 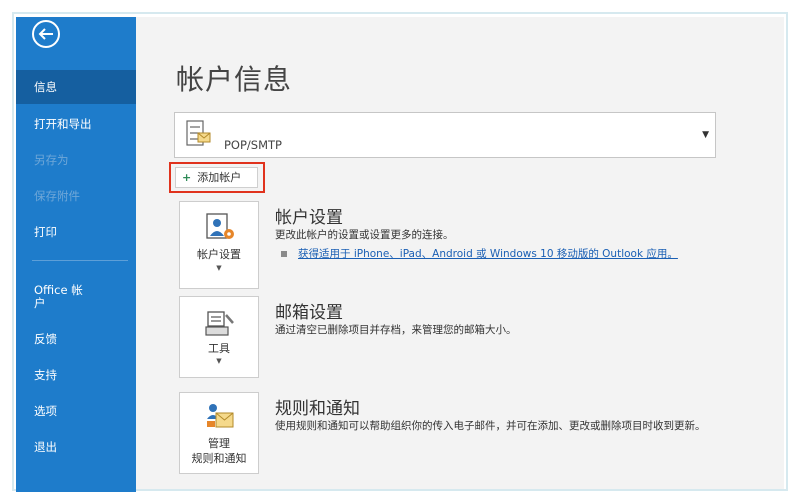 I want to click on sidebar-item-save-attachments: 保存附件, so click(x=57, y=196).